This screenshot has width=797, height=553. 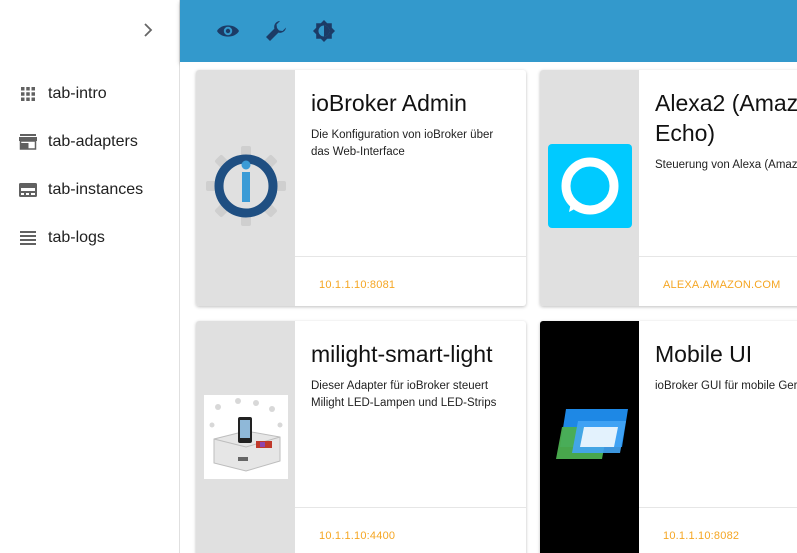 I want to click on card-link: 10.1.1.10:8082, so click(x=701, y=536).